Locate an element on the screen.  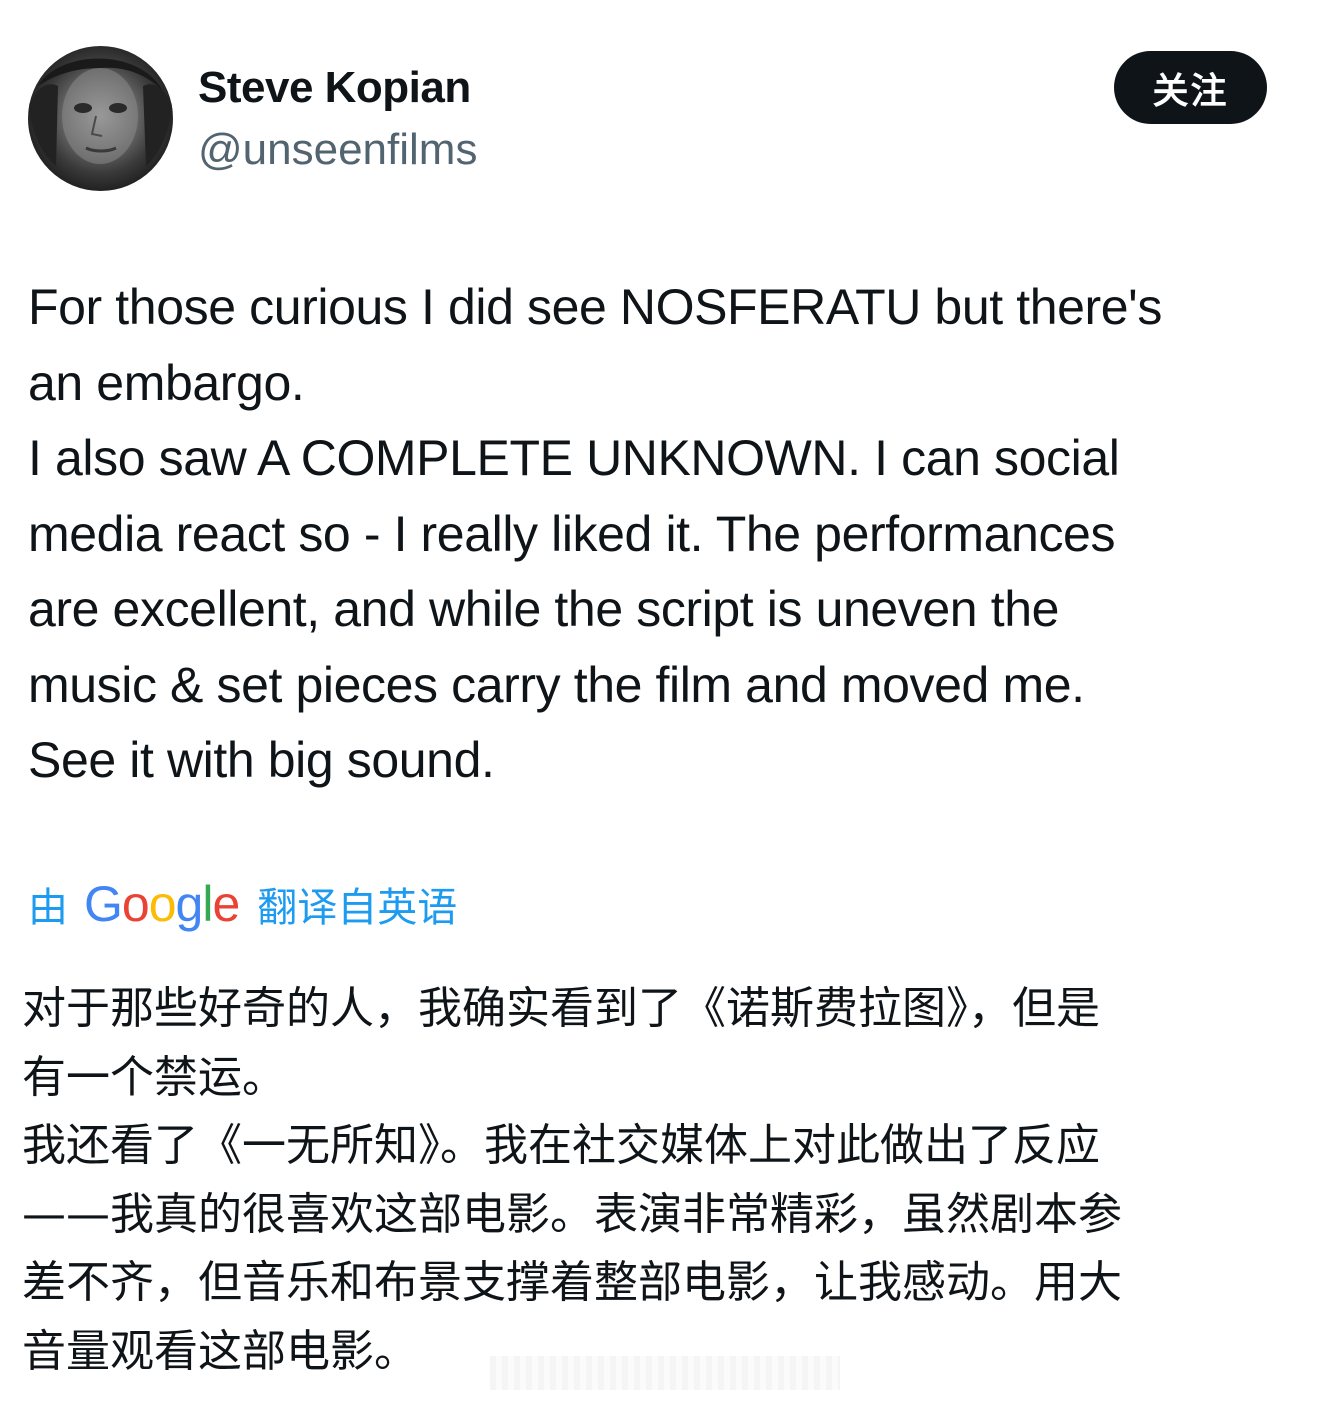
translation-attribution: 由 Google 翻译自英语 is located at coordinates (242, 904).